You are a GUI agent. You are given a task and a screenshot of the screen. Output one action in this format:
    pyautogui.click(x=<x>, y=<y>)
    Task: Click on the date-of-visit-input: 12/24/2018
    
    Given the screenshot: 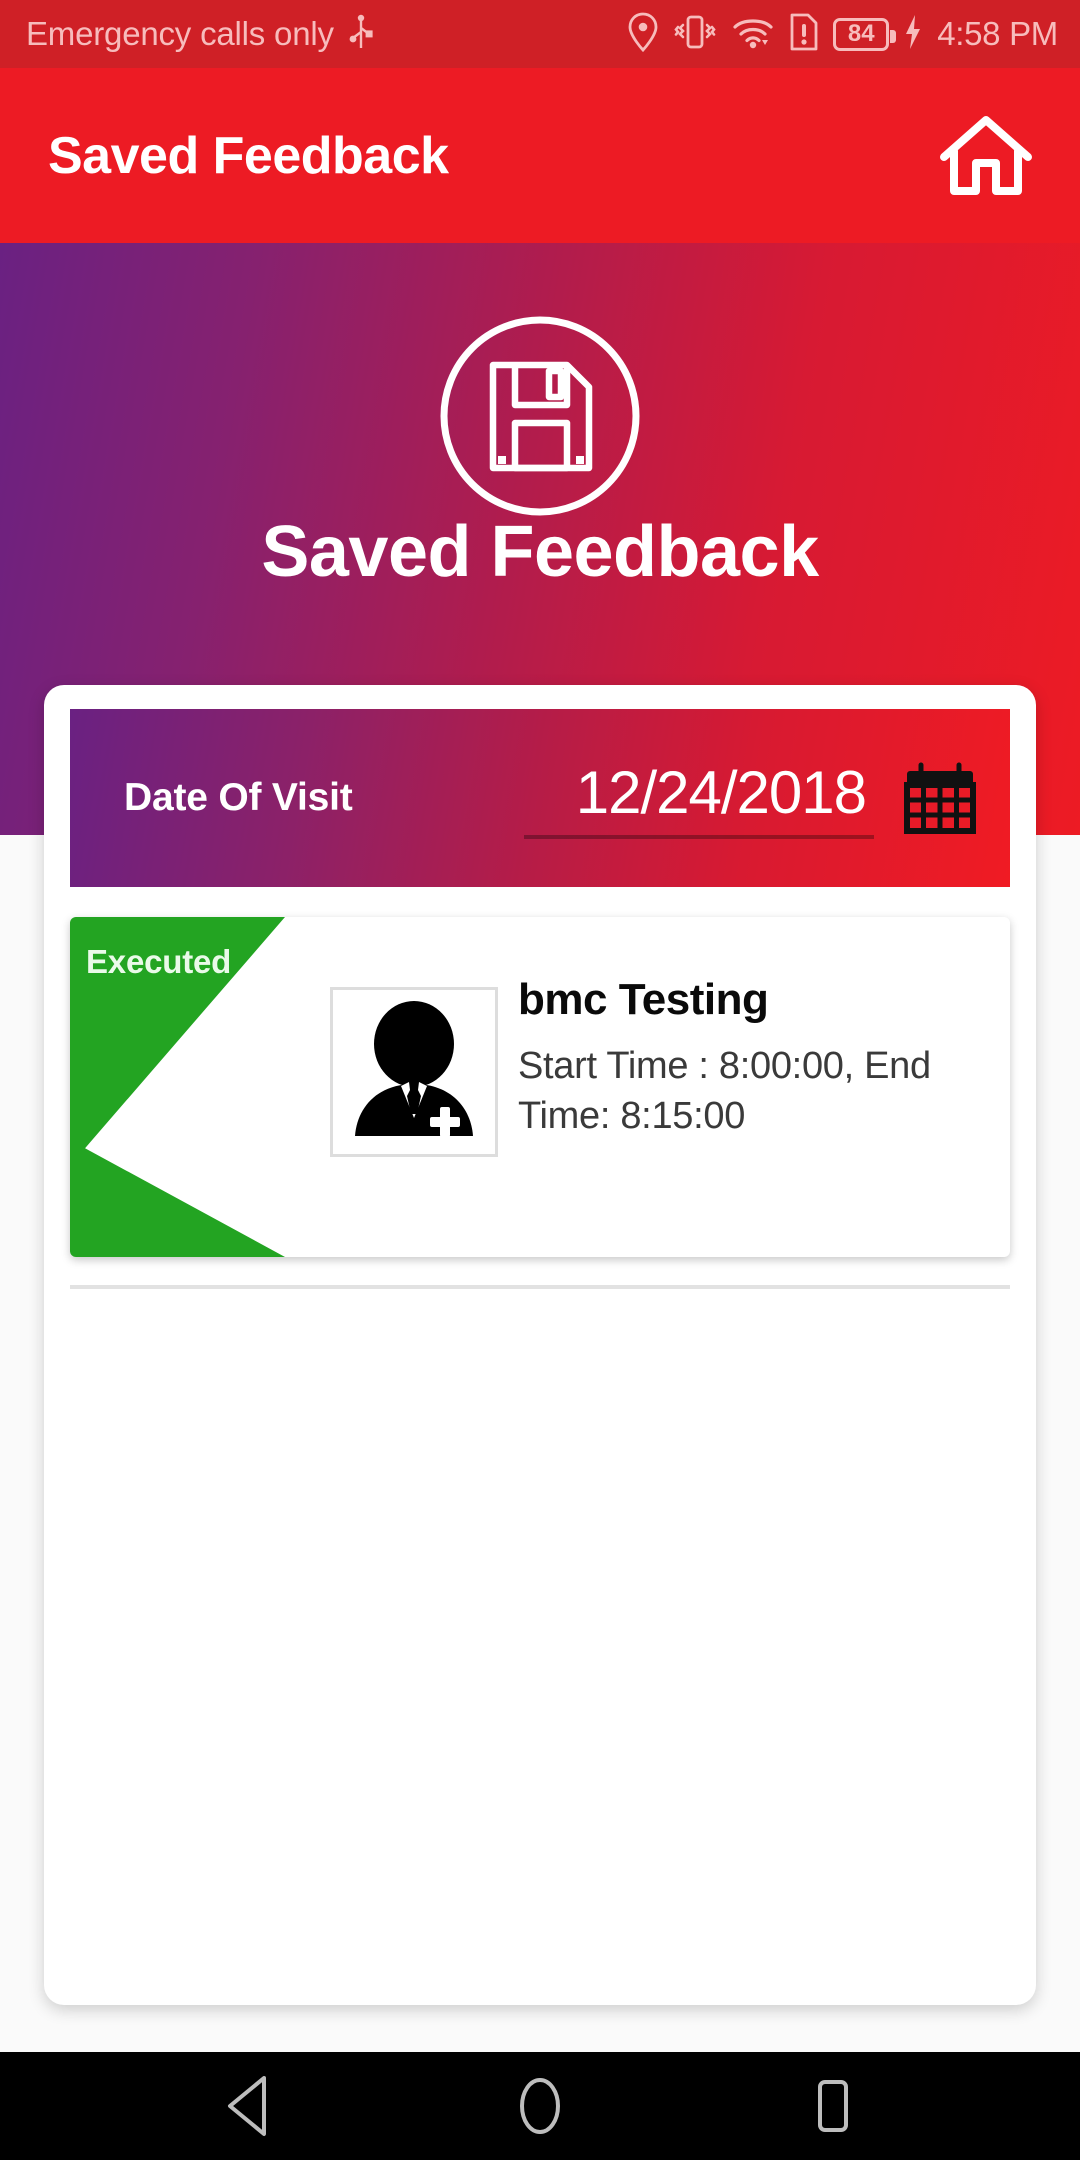 What is the action you would take?
    pyautogui.click(x=699, y=798)
    